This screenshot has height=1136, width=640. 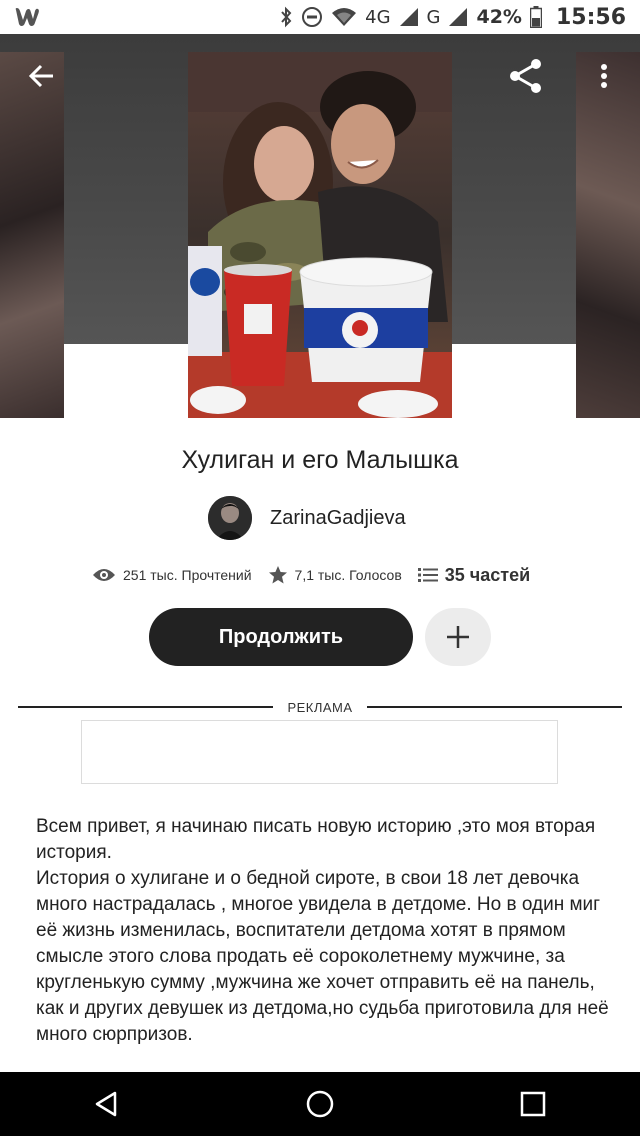 I want to click on eye-icon, so click(x=104, y=575).